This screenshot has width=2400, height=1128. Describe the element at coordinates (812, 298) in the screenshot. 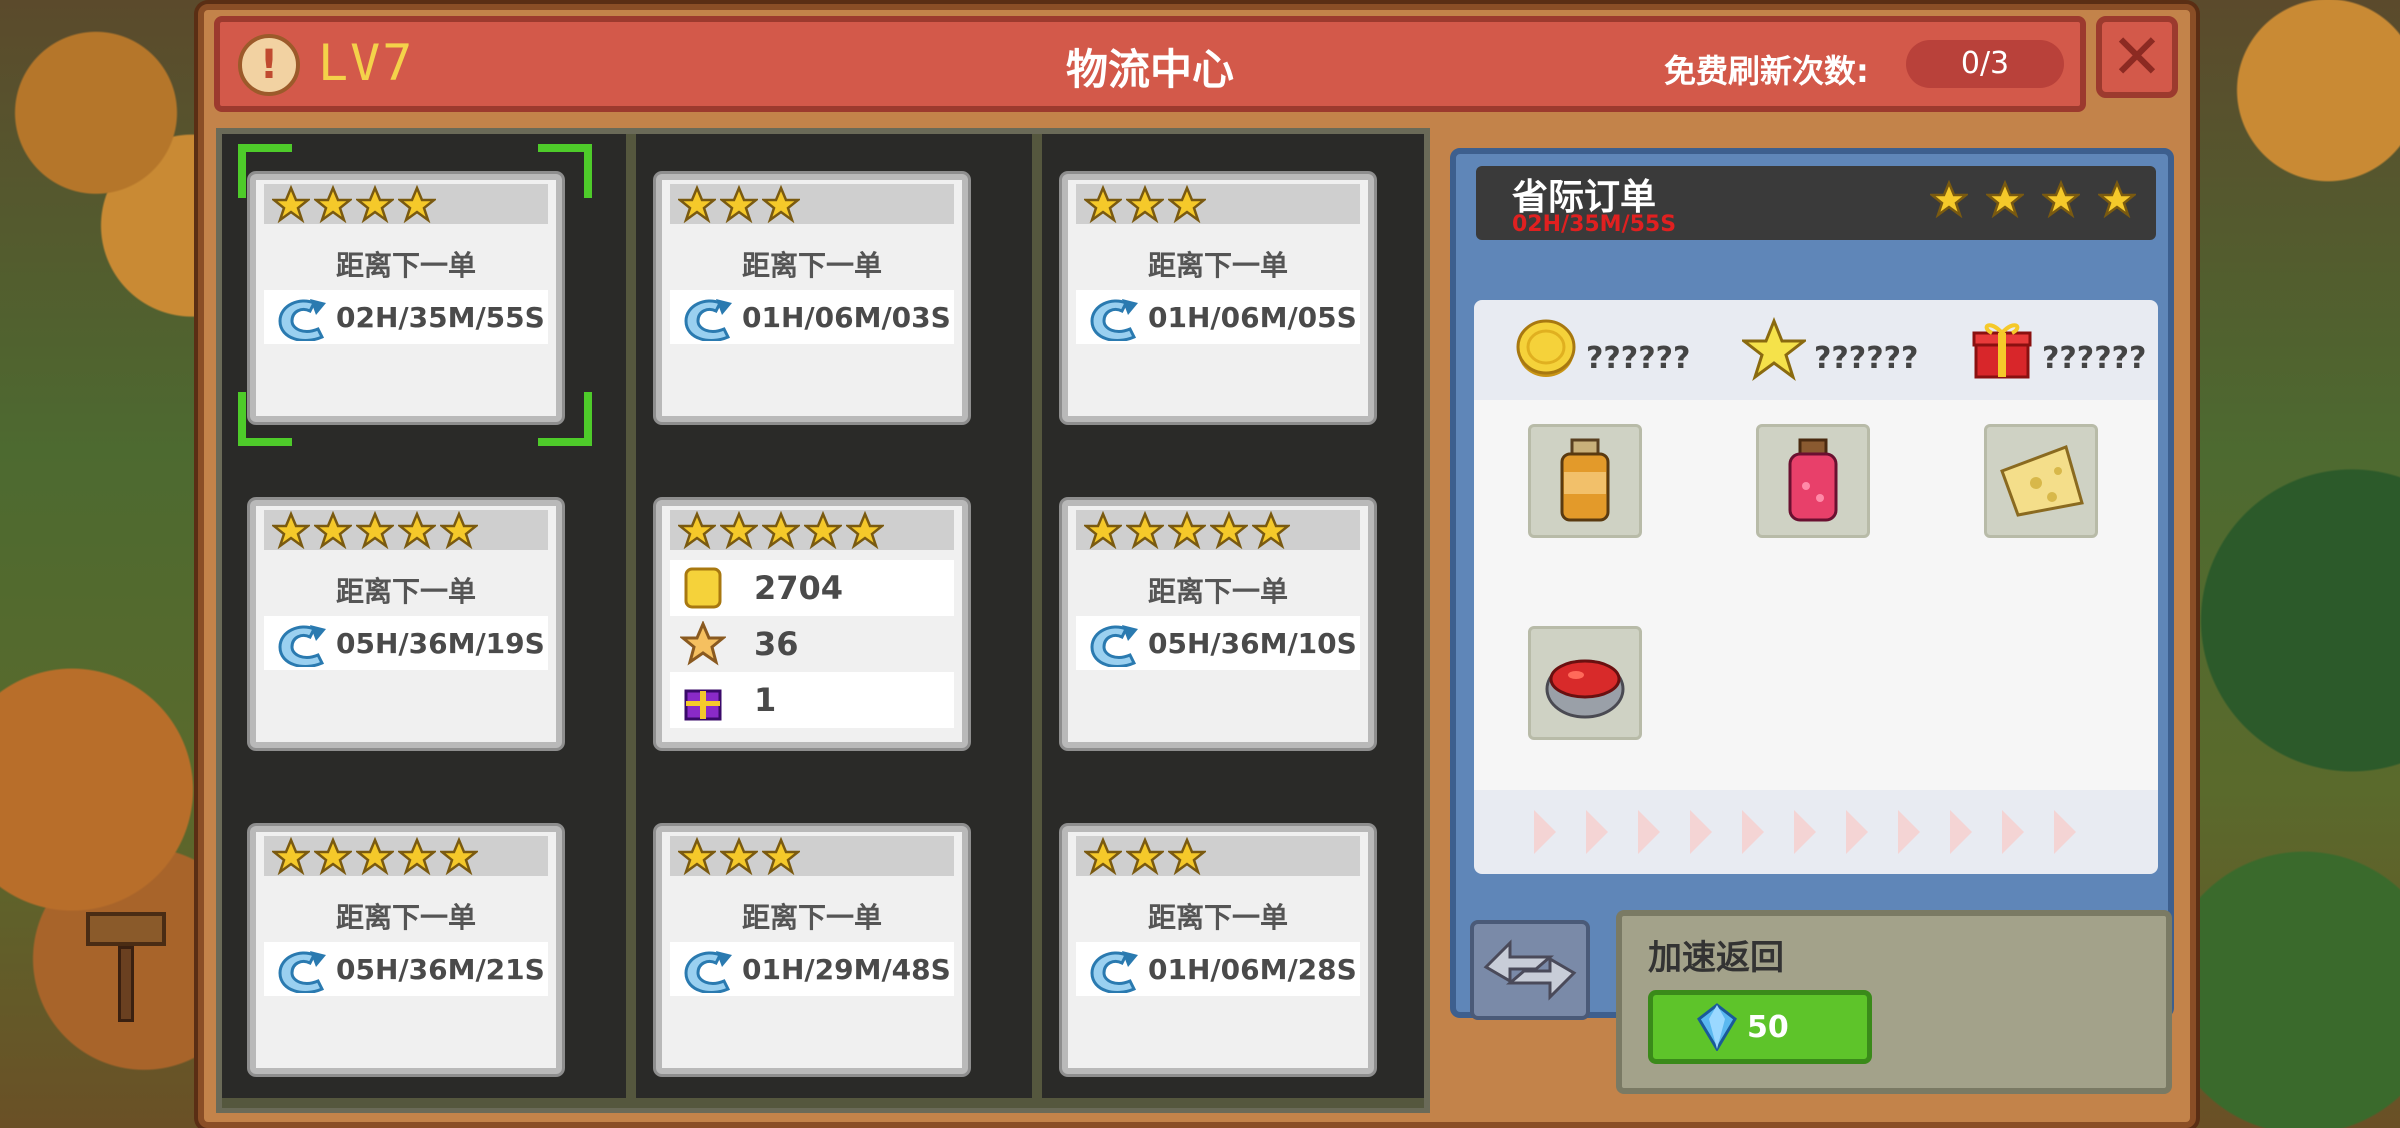

I see `order-card: 距离下一单 01H/06M/03S` at that location.